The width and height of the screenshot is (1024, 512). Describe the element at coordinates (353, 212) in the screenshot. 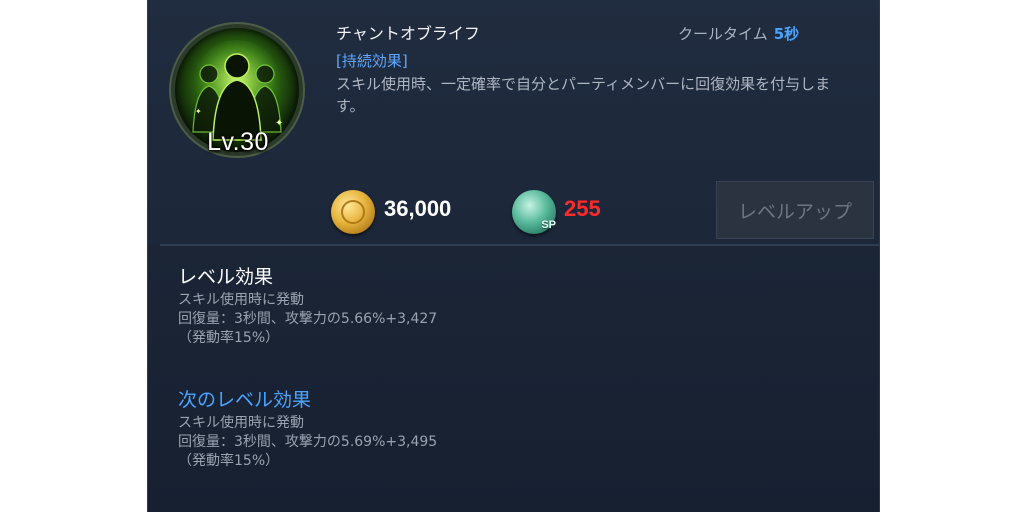

I see `gold-coin-icon` at that location.